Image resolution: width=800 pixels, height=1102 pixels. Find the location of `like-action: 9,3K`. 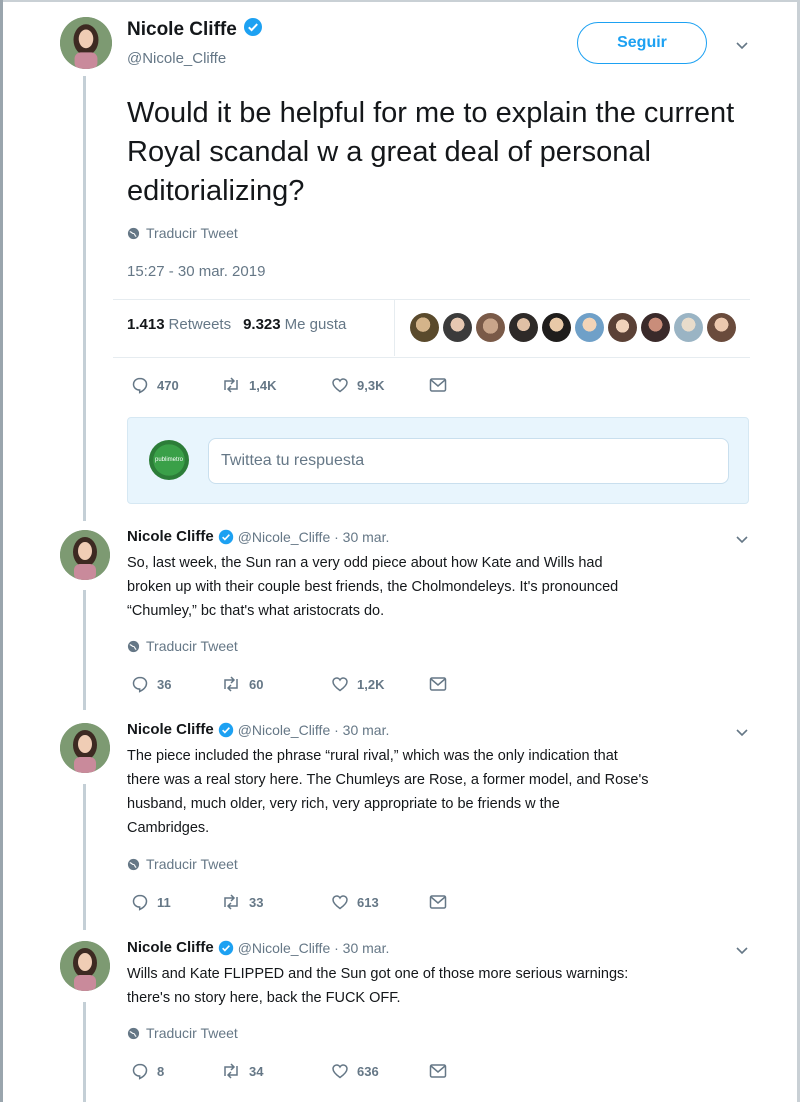

like-action: 9,3K is located at coordinates (380, 385).